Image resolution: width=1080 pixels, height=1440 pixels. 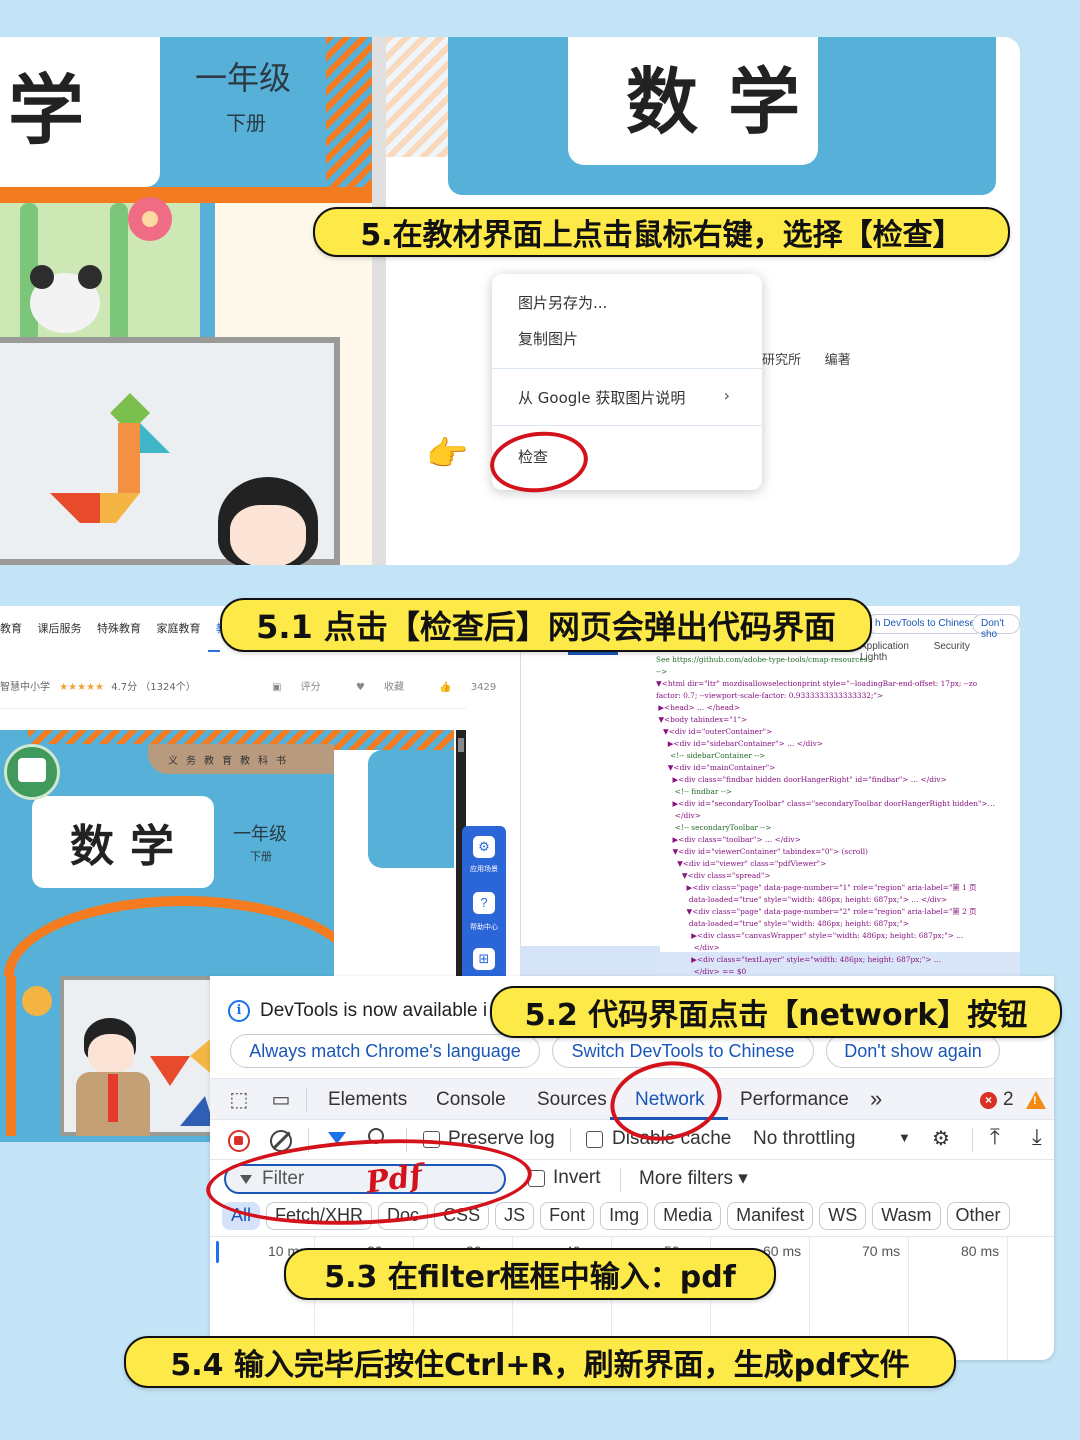 What do you see at coordinates (461, 745) in the screenshot?
I see `scrollbar-thumb` at bounding box center [461, 745].